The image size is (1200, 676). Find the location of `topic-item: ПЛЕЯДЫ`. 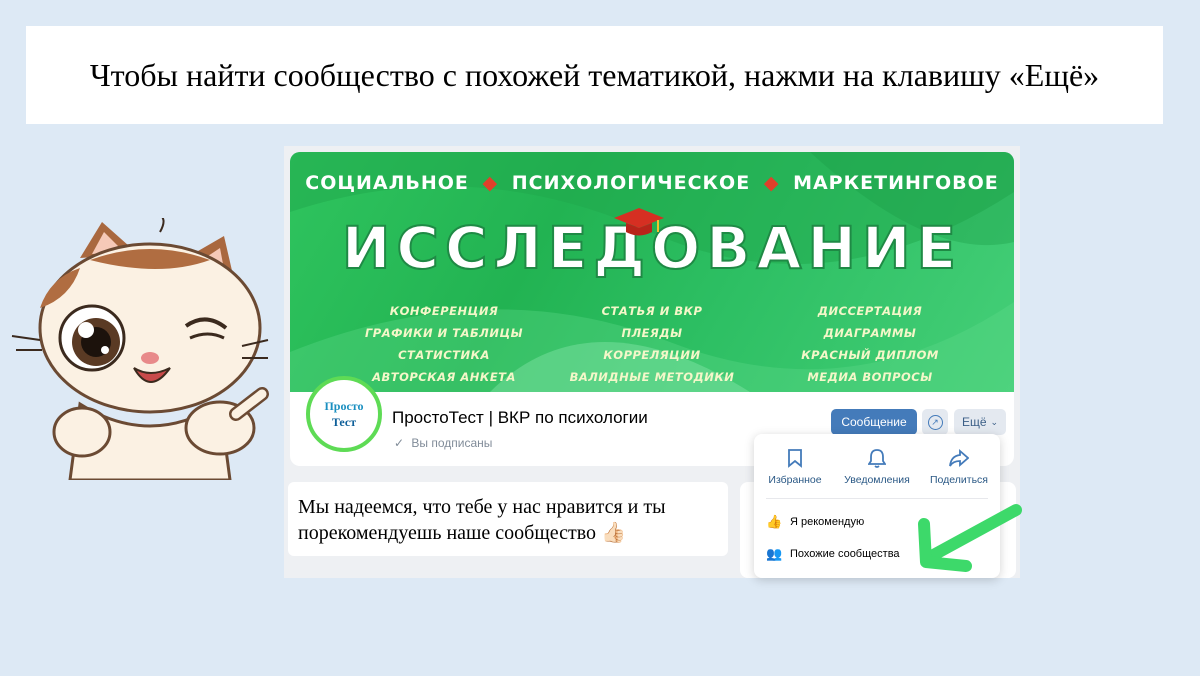

topic-item: ПЛЕЯДЫ is located at coordinates (652, 333).